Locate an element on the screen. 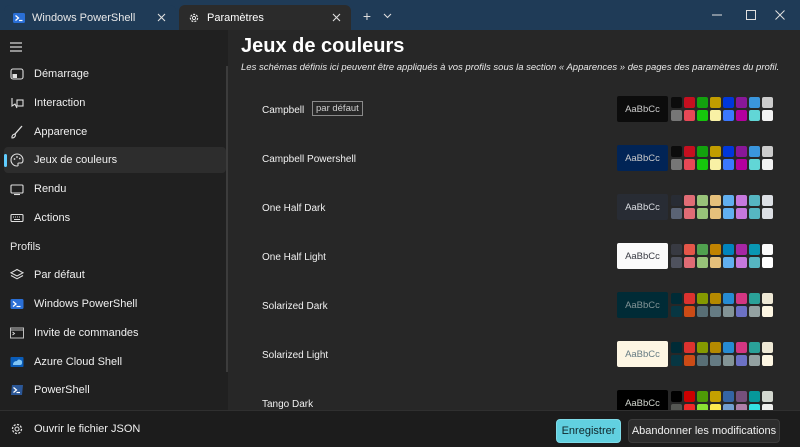  color-scheme-row: Solarized Dark AaBbCc is located at coordinates (514, 315).